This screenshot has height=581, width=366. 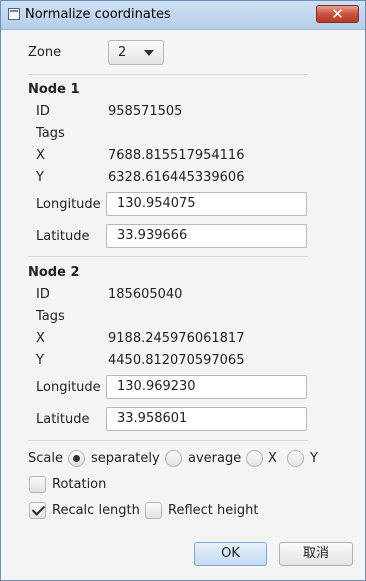 What do you see at coordinates (50, 133) in the screenshot?
I see `node1-tags-label: Tags` at bounding box center [50, 133].